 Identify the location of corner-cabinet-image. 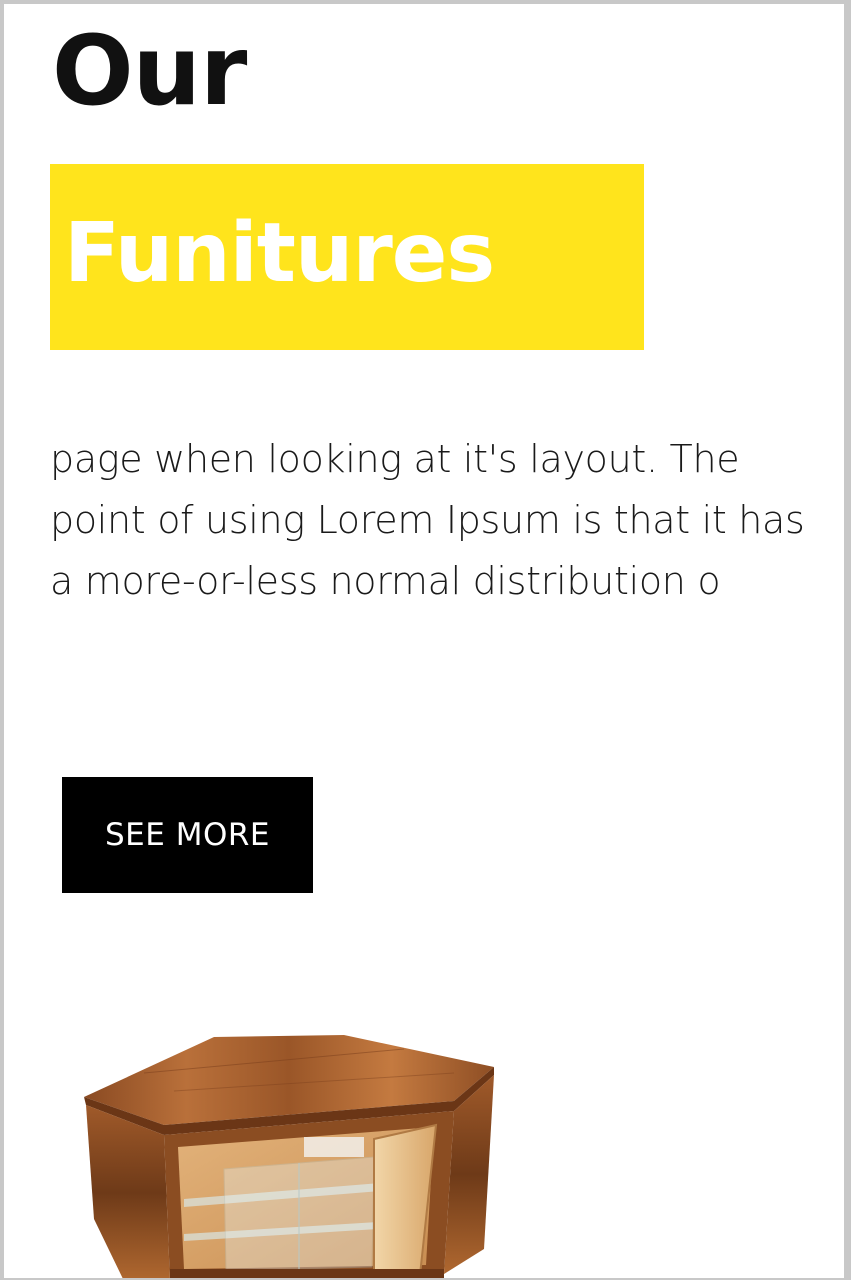
(289, 1156).